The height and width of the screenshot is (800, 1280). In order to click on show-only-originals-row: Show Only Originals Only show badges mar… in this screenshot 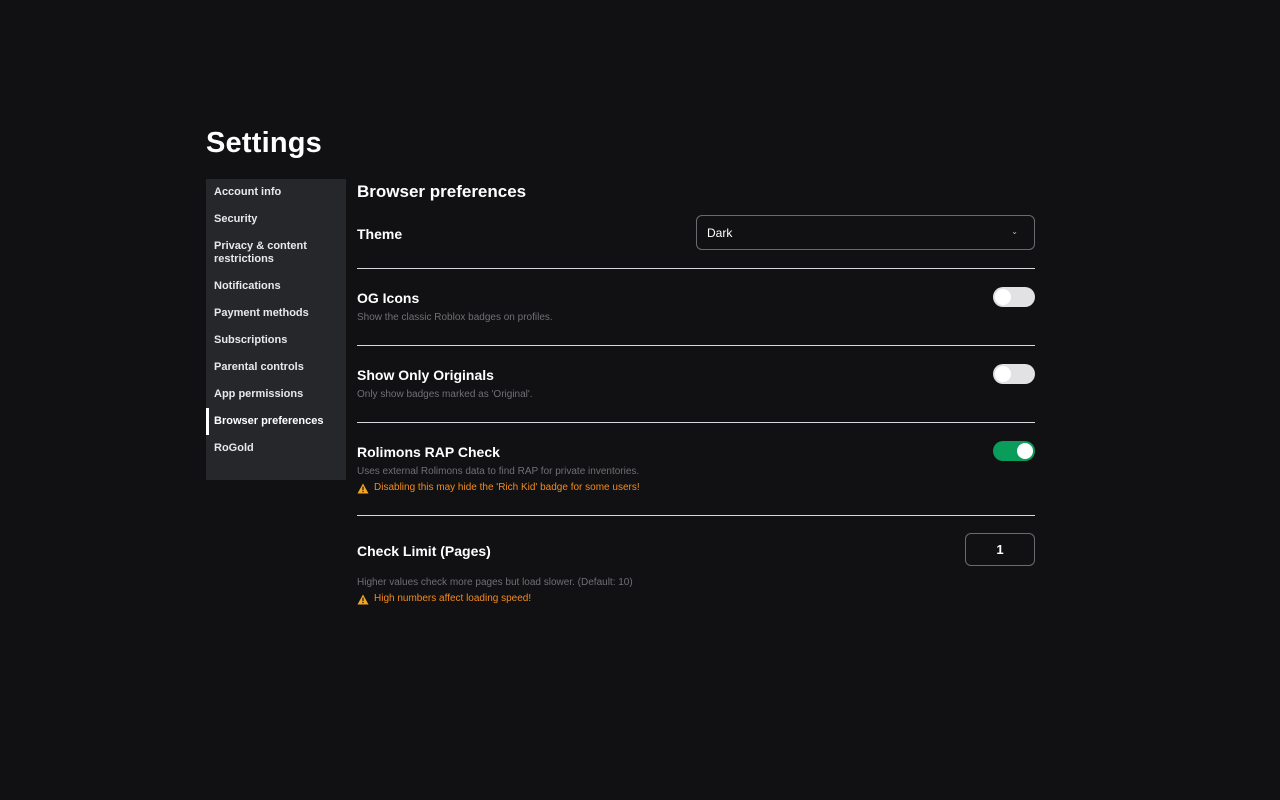, I will do `click(696, 384)`.